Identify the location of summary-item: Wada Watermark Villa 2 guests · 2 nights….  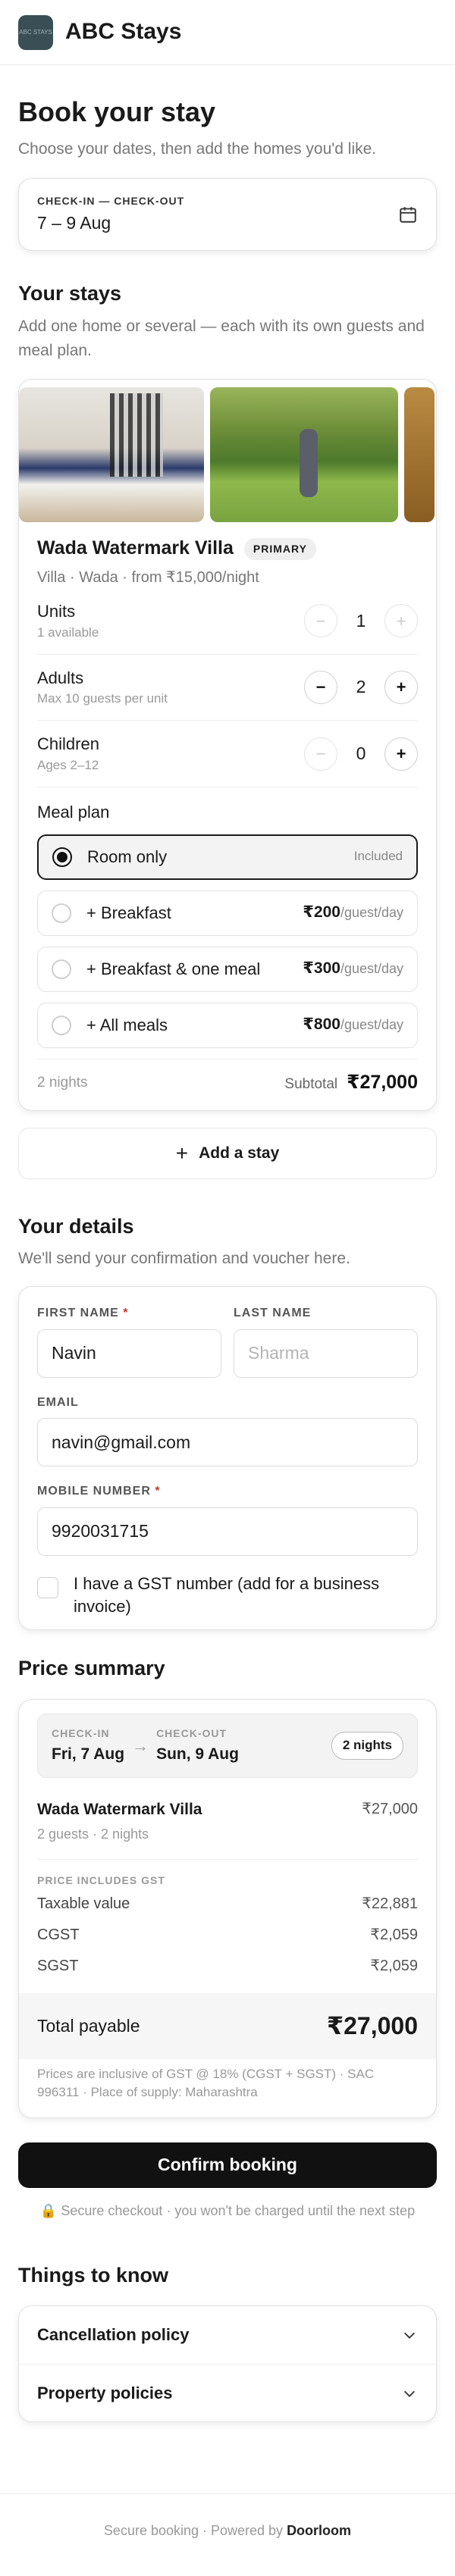
(227, 1822).